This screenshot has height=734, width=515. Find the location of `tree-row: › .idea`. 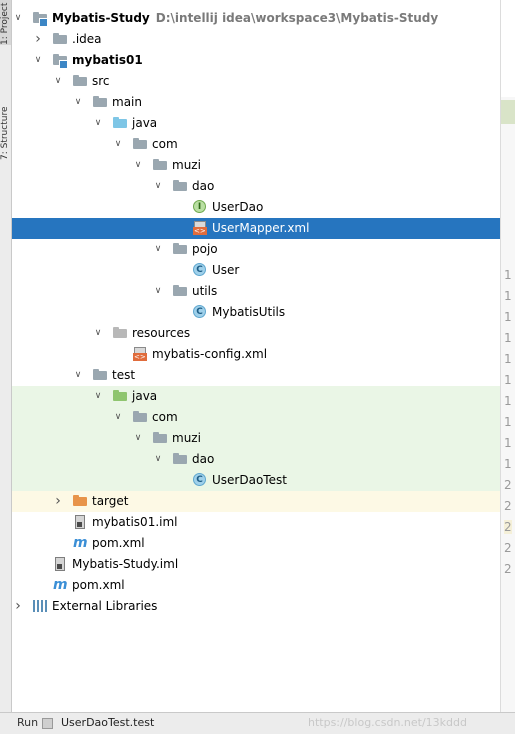

tree-row: › .idea is located at coordinates (256, 39).